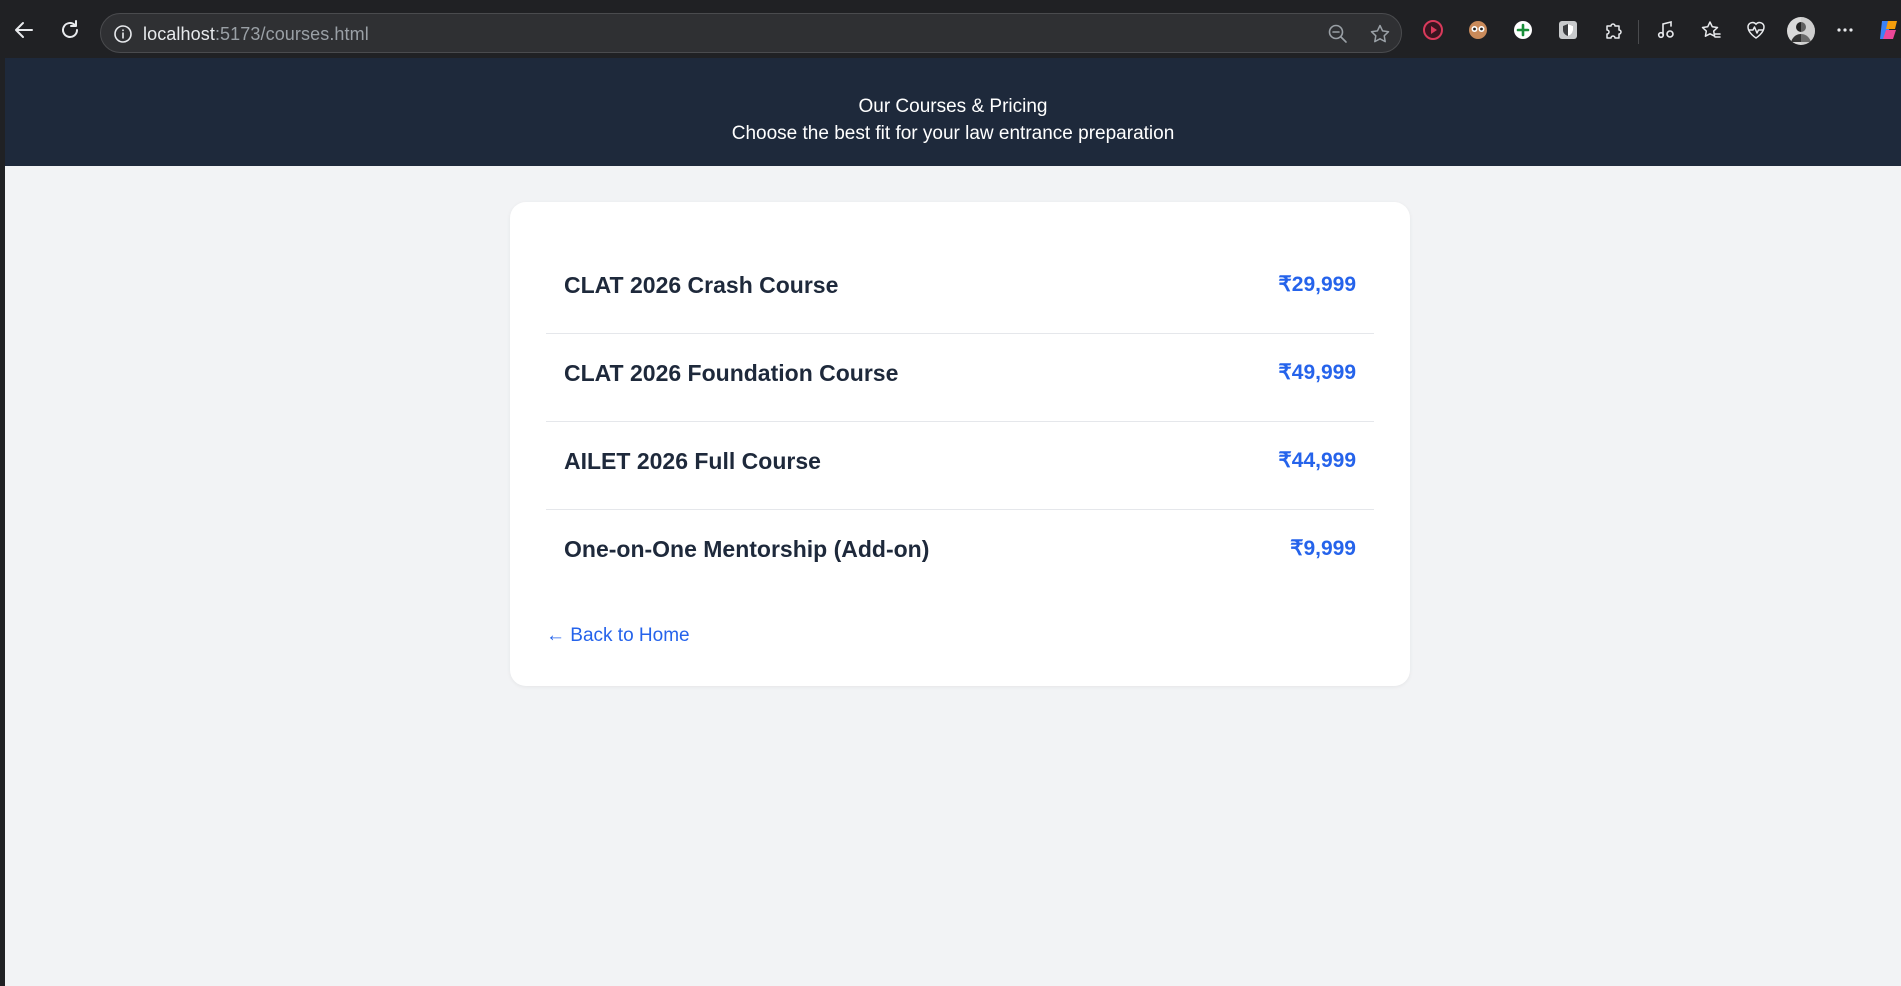 This screenshot has height=986, width=1901. Describe the element at coordinates (618, 636) in the screenshot. I see `back-to-home-link: ← Back to Home` at that location.